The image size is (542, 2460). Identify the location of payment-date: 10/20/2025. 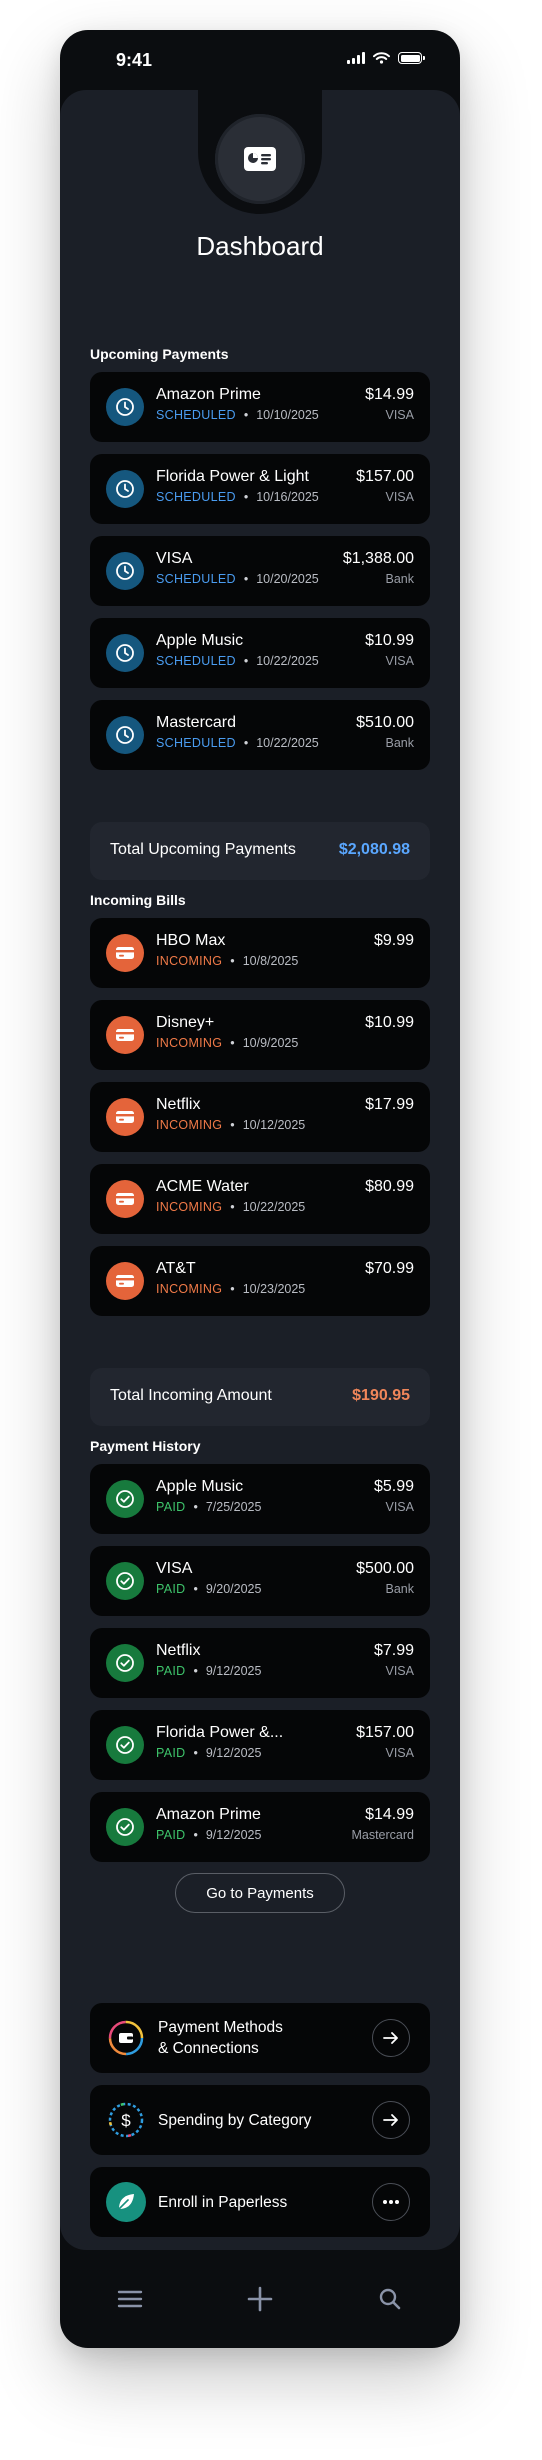
(287, 579).